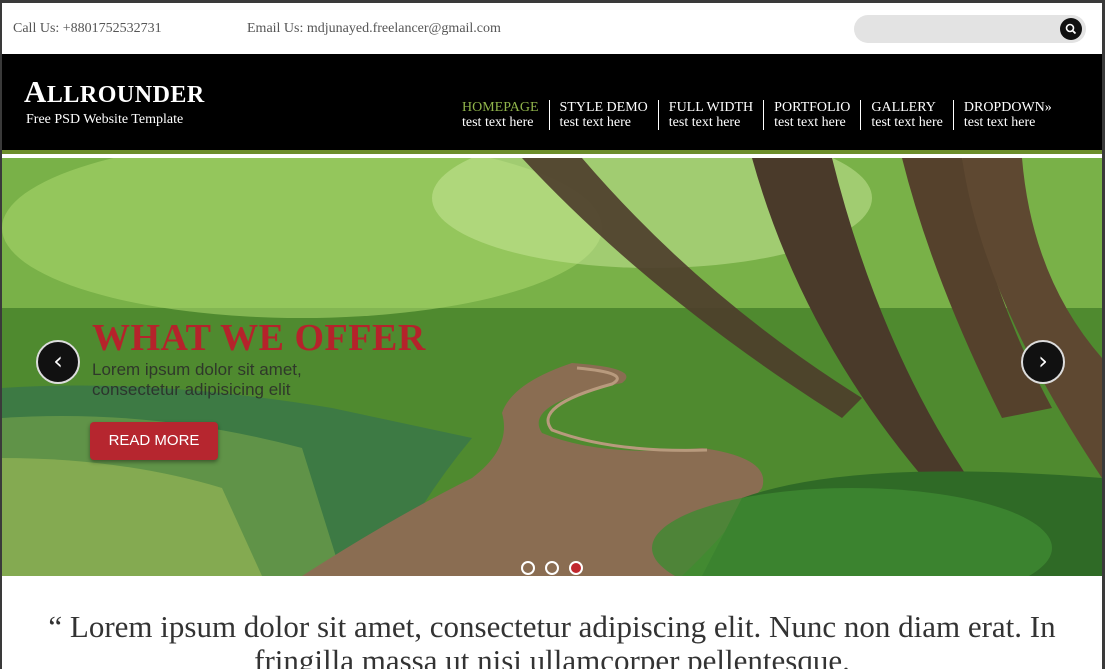 Image resolution: width=1105 pixels, height=669 pixels. What do you see at coordinates (500, 107) in the screenshot?
I see `nav-item-title: HOMEPAGE` at bounding box center [500, 107].